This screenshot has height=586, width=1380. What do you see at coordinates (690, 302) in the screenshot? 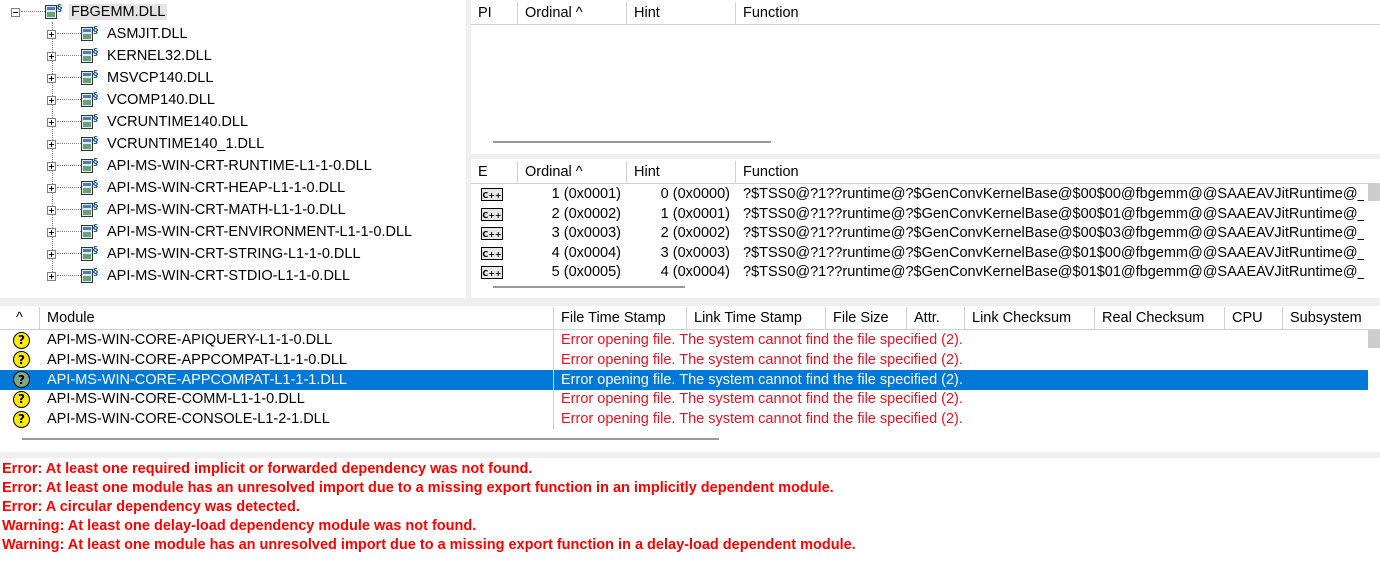
I see `horizontal-splitter-main` at bounding box center [690, 302].